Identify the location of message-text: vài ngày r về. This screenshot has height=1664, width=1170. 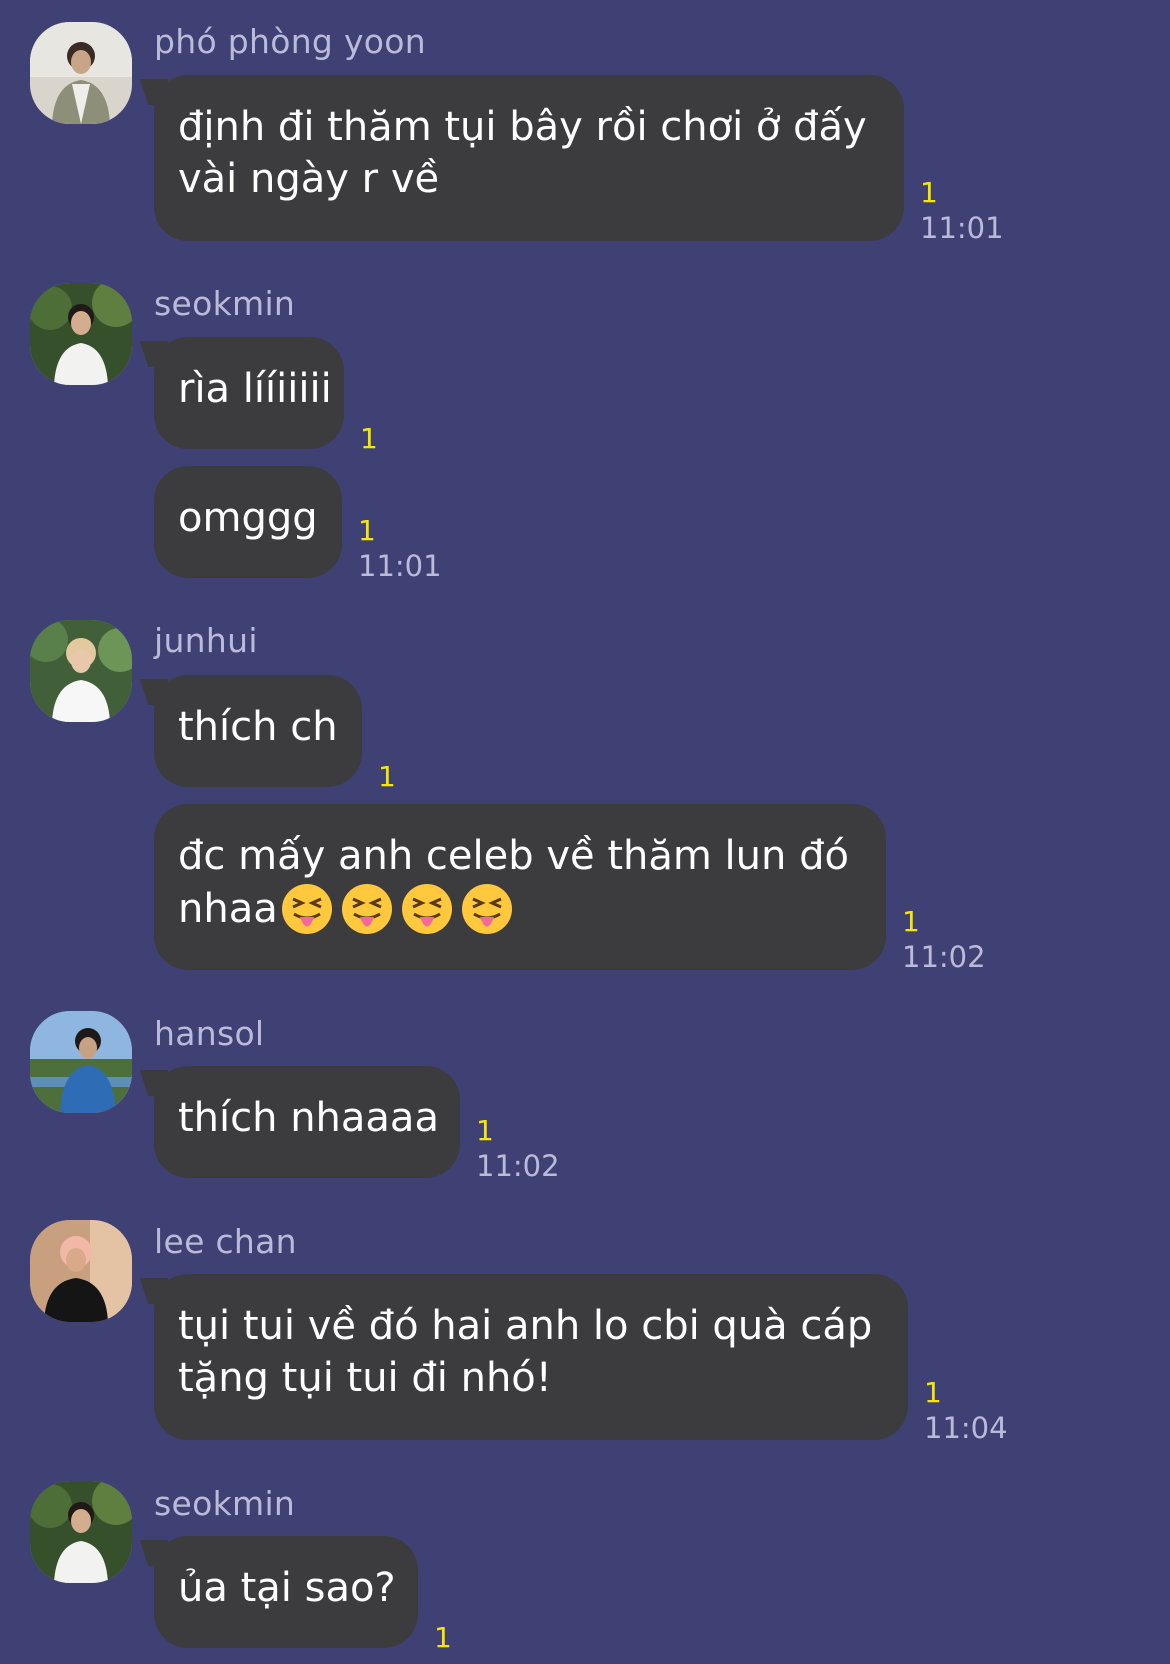
(309, 179).